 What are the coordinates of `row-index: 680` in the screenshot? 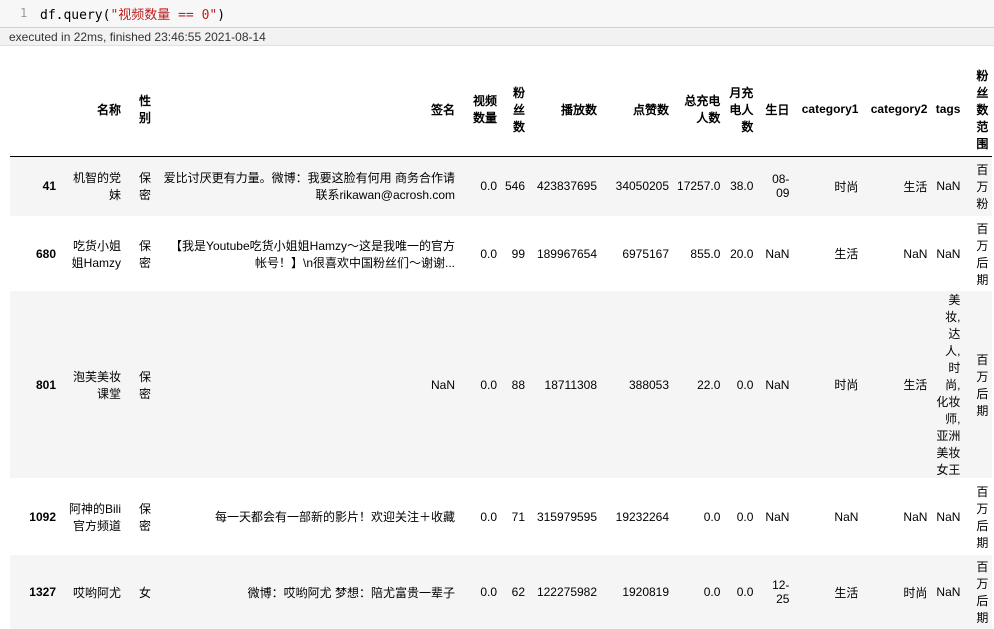 It's located at (45, 253).